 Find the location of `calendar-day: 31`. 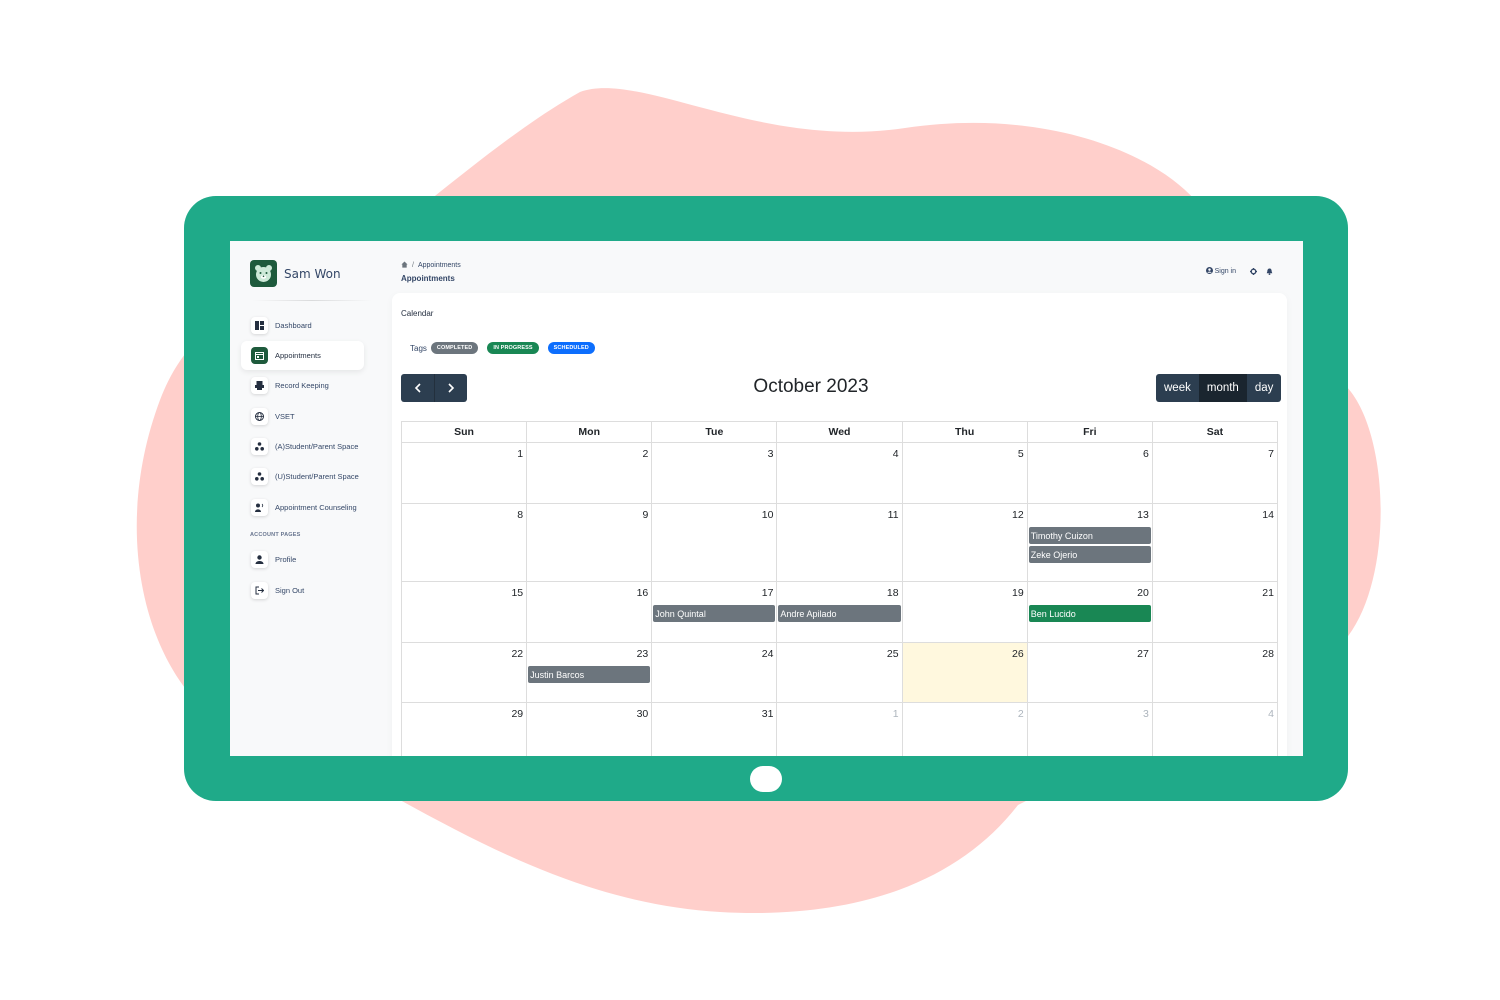

calendar-day: 31 is located at coordinates (715, 729).